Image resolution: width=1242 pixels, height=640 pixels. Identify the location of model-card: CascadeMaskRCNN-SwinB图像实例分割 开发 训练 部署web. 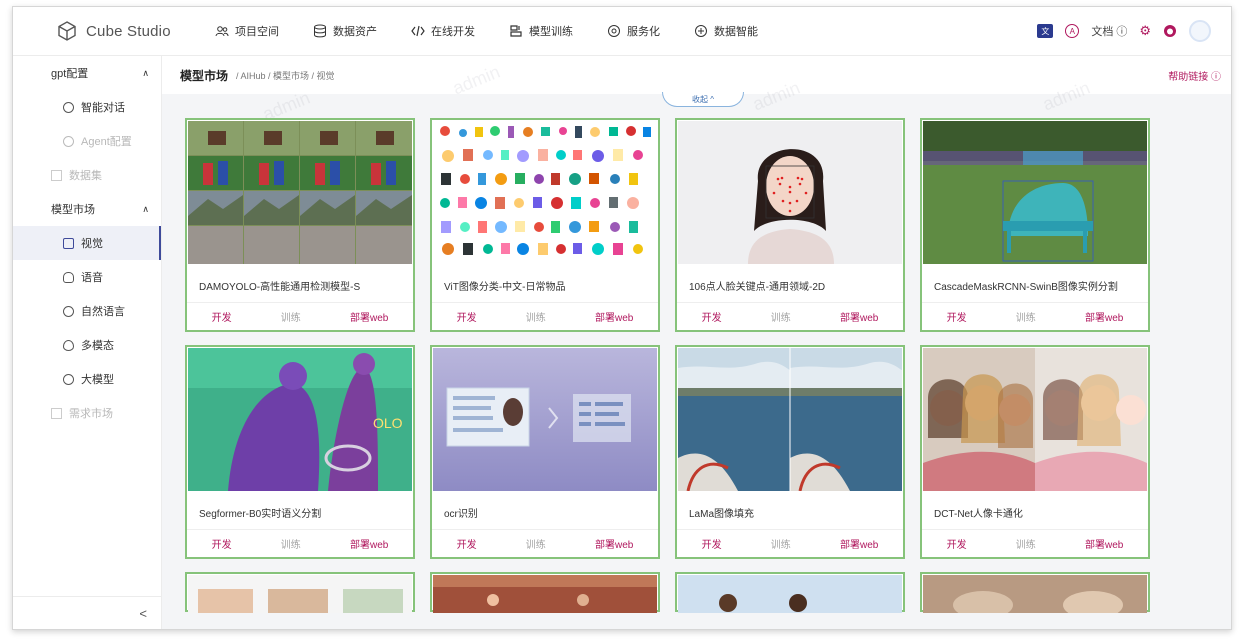
(1035, 225).